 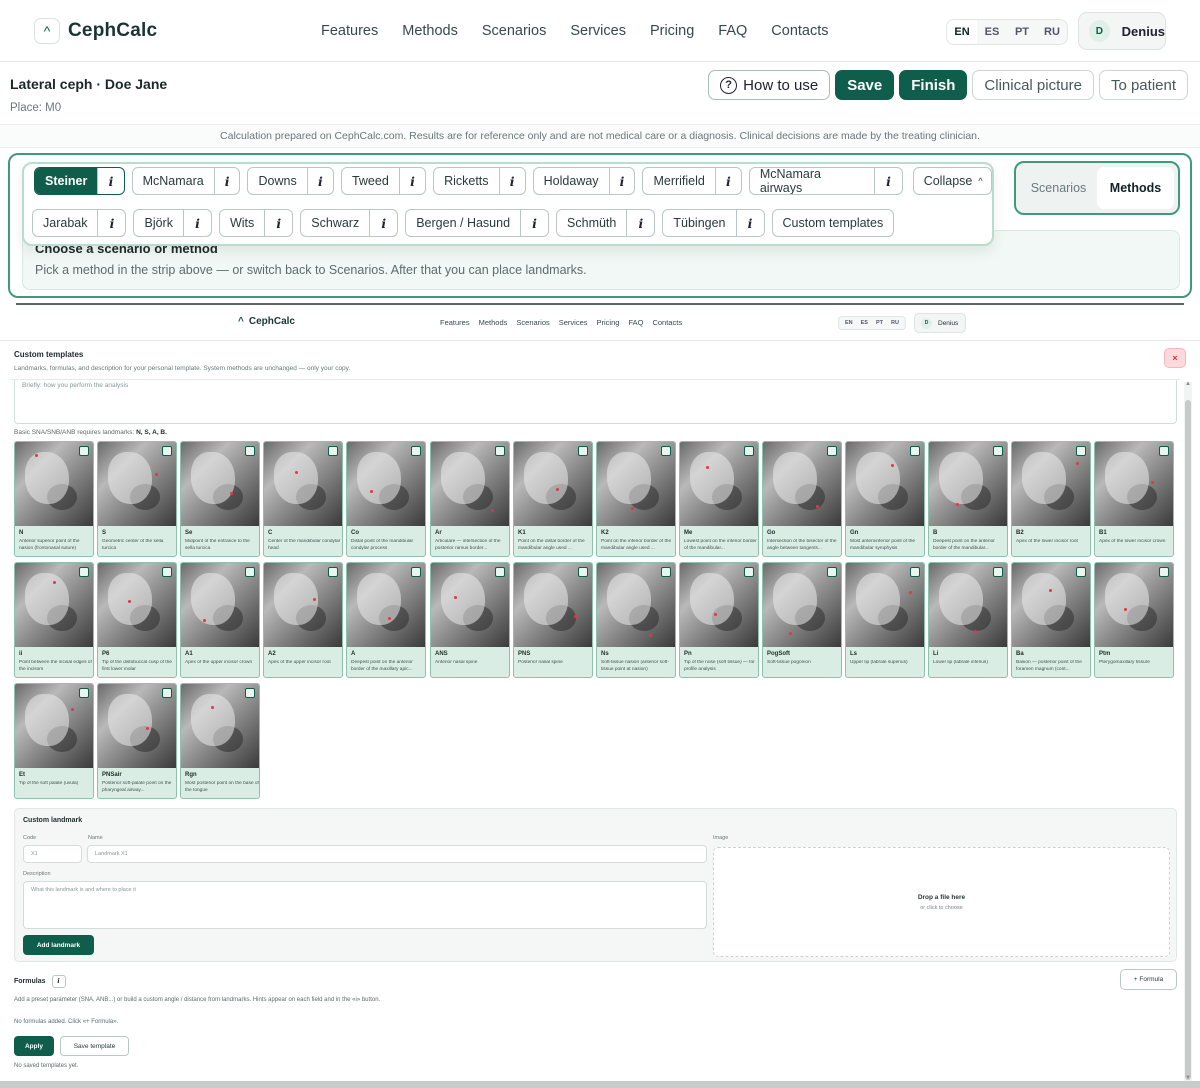 I want to click on save-template-button: Save template, so click(x=94, y=1046).